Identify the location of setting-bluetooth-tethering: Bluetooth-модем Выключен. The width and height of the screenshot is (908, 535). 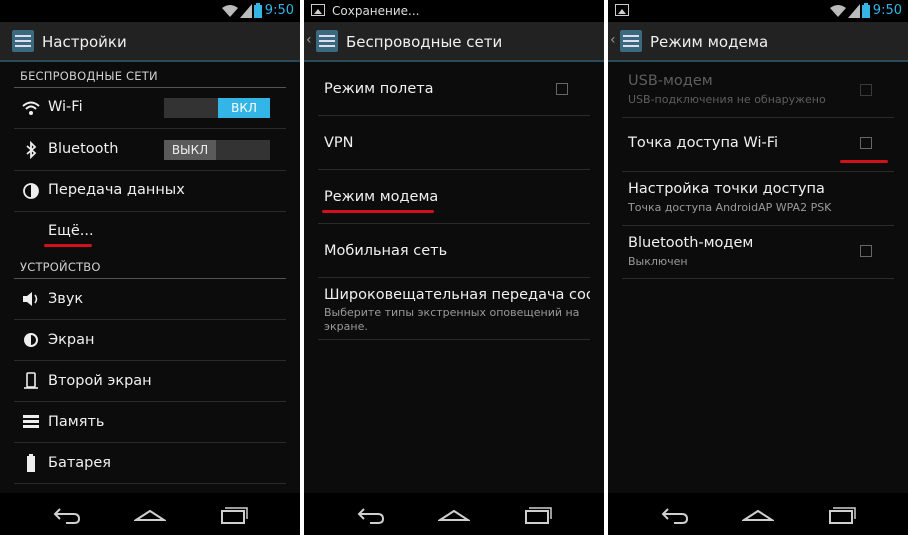
(758, 252).